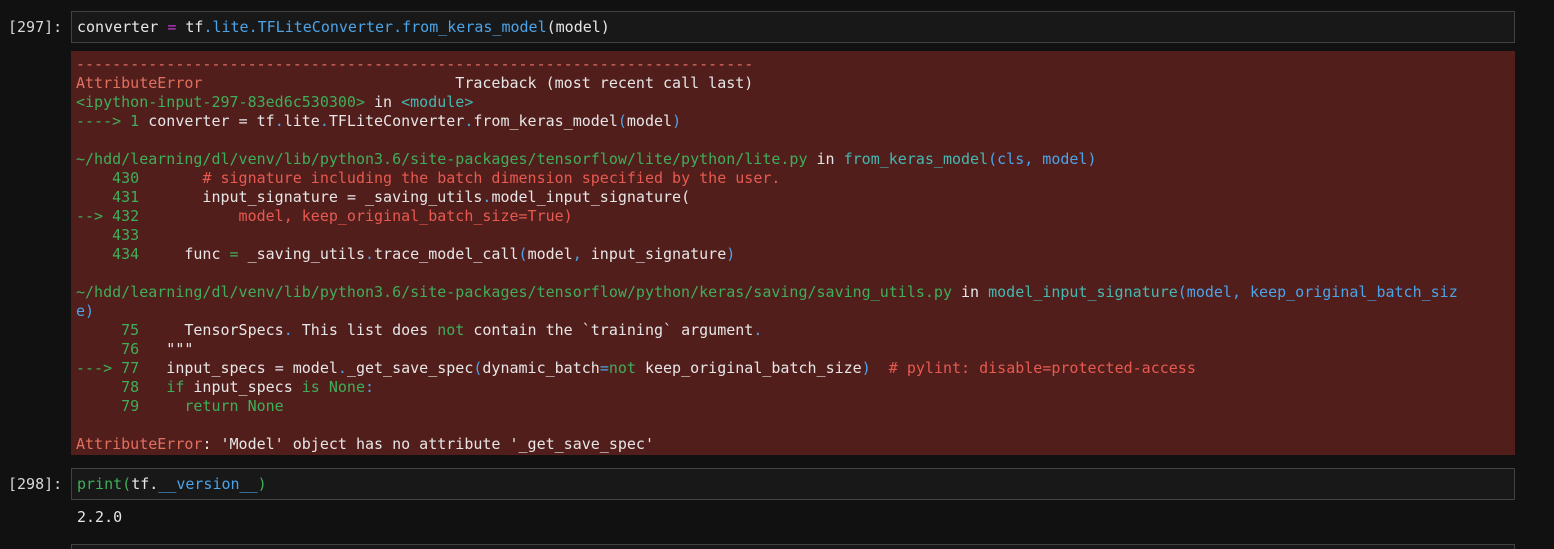 The height and width of the screenshot is (549, 1554). Describe the element at coordinates (108, 216) in the screenshot. I see `code-token: --> 432` at that location.